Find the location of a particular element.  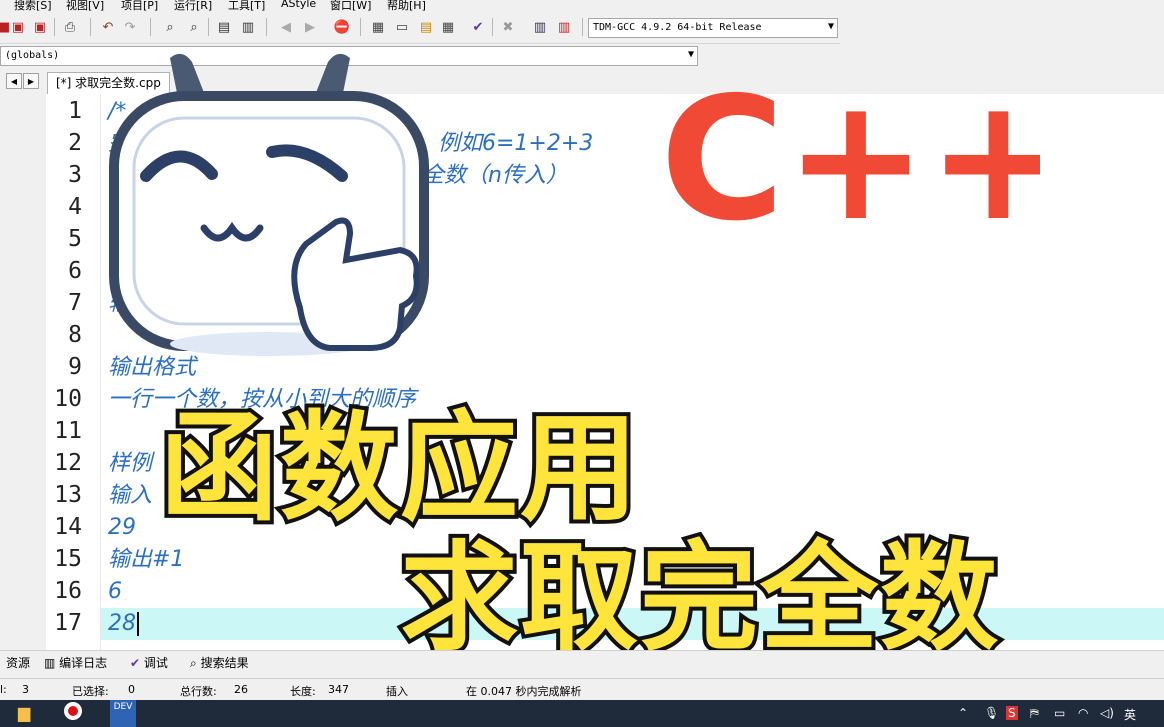

status-parse: 在 0.047 秒内完成解析 is located at coordinates (524, 691).